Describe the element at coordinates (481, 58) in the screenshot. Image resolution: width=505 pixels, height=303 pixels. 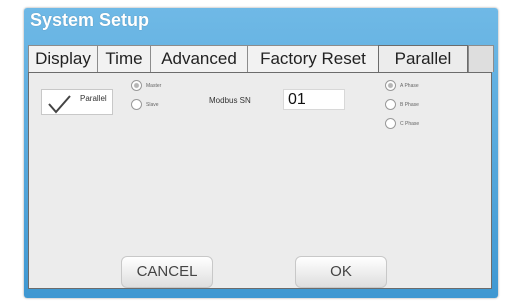
I see `tab-bar-filler` at that location.